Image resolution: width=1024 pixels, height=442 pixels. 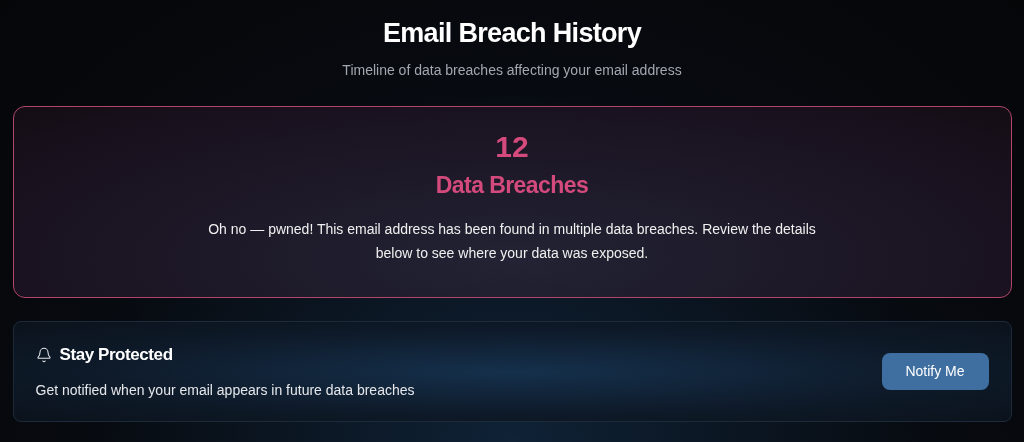 I want to click on notify-button: Notify Me, so click(x=935, y=371).